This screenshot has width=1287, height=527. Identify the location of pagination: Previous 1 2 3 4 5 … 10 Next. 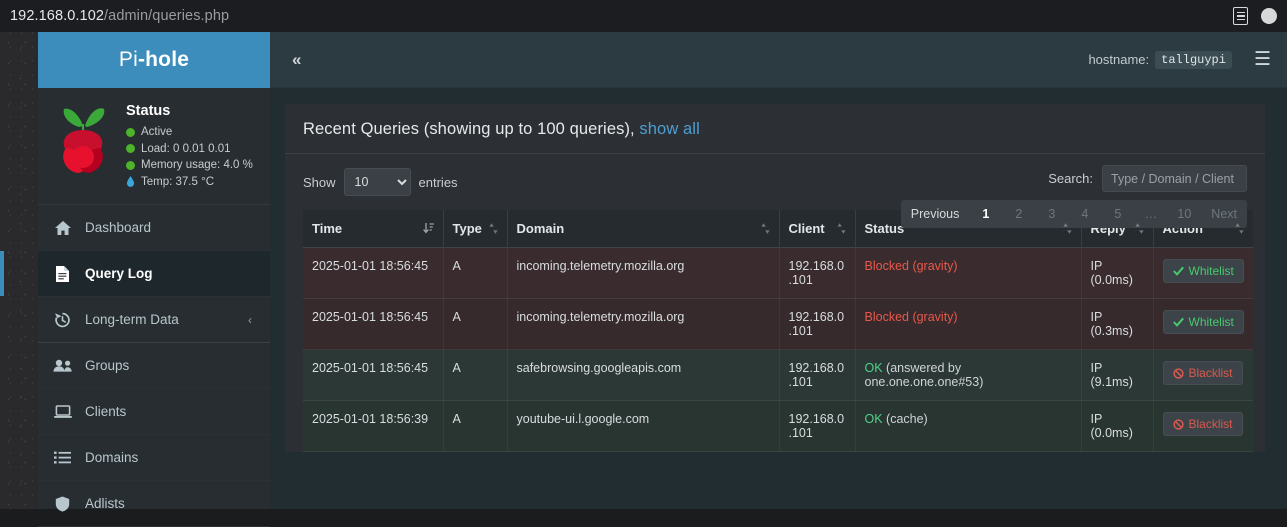
(1073, 214).